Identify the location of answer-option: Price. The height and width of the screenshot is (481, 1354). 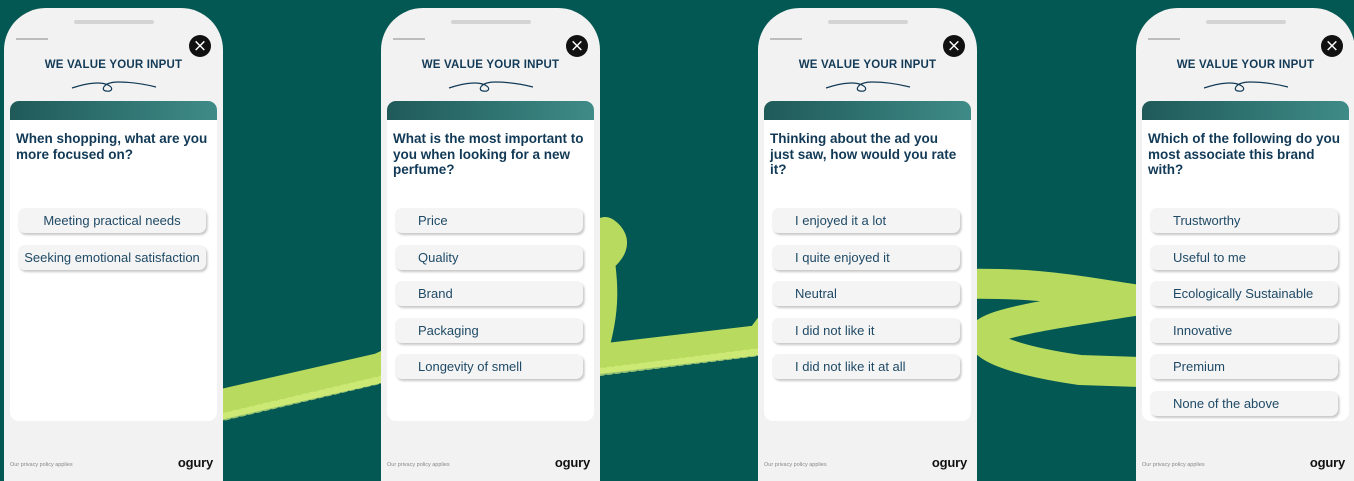
(489, 220).